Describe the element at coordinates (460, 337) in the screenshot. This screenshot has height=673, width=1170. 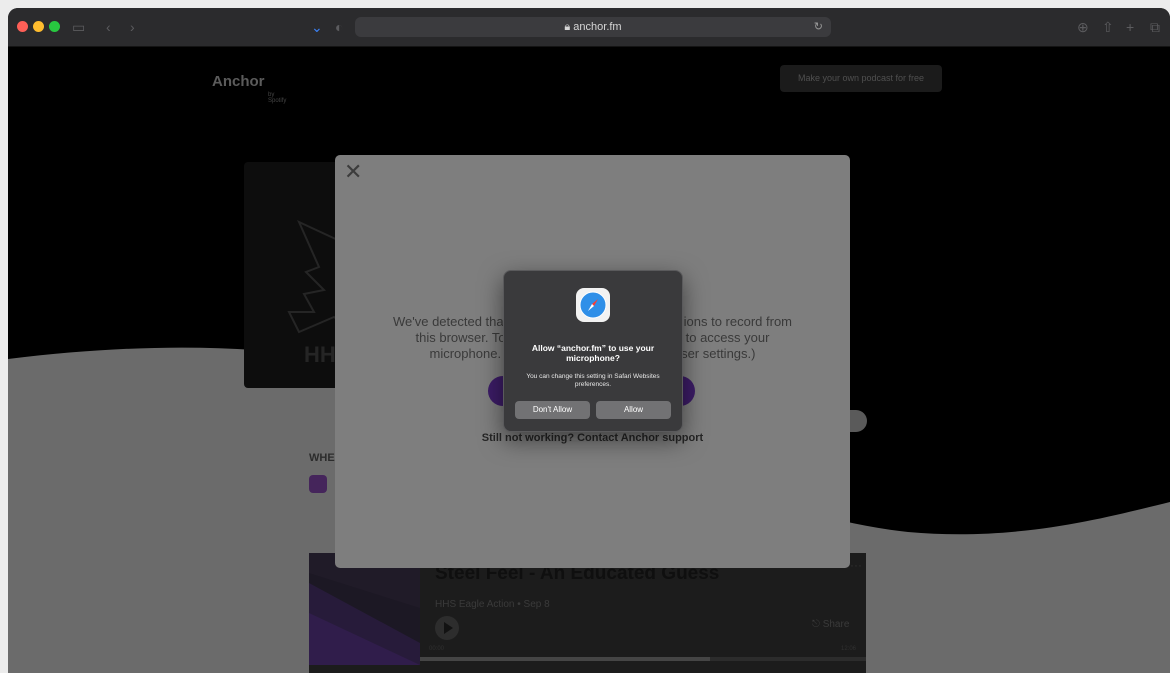
I see `message-line-2a: this browser. To` at that location.